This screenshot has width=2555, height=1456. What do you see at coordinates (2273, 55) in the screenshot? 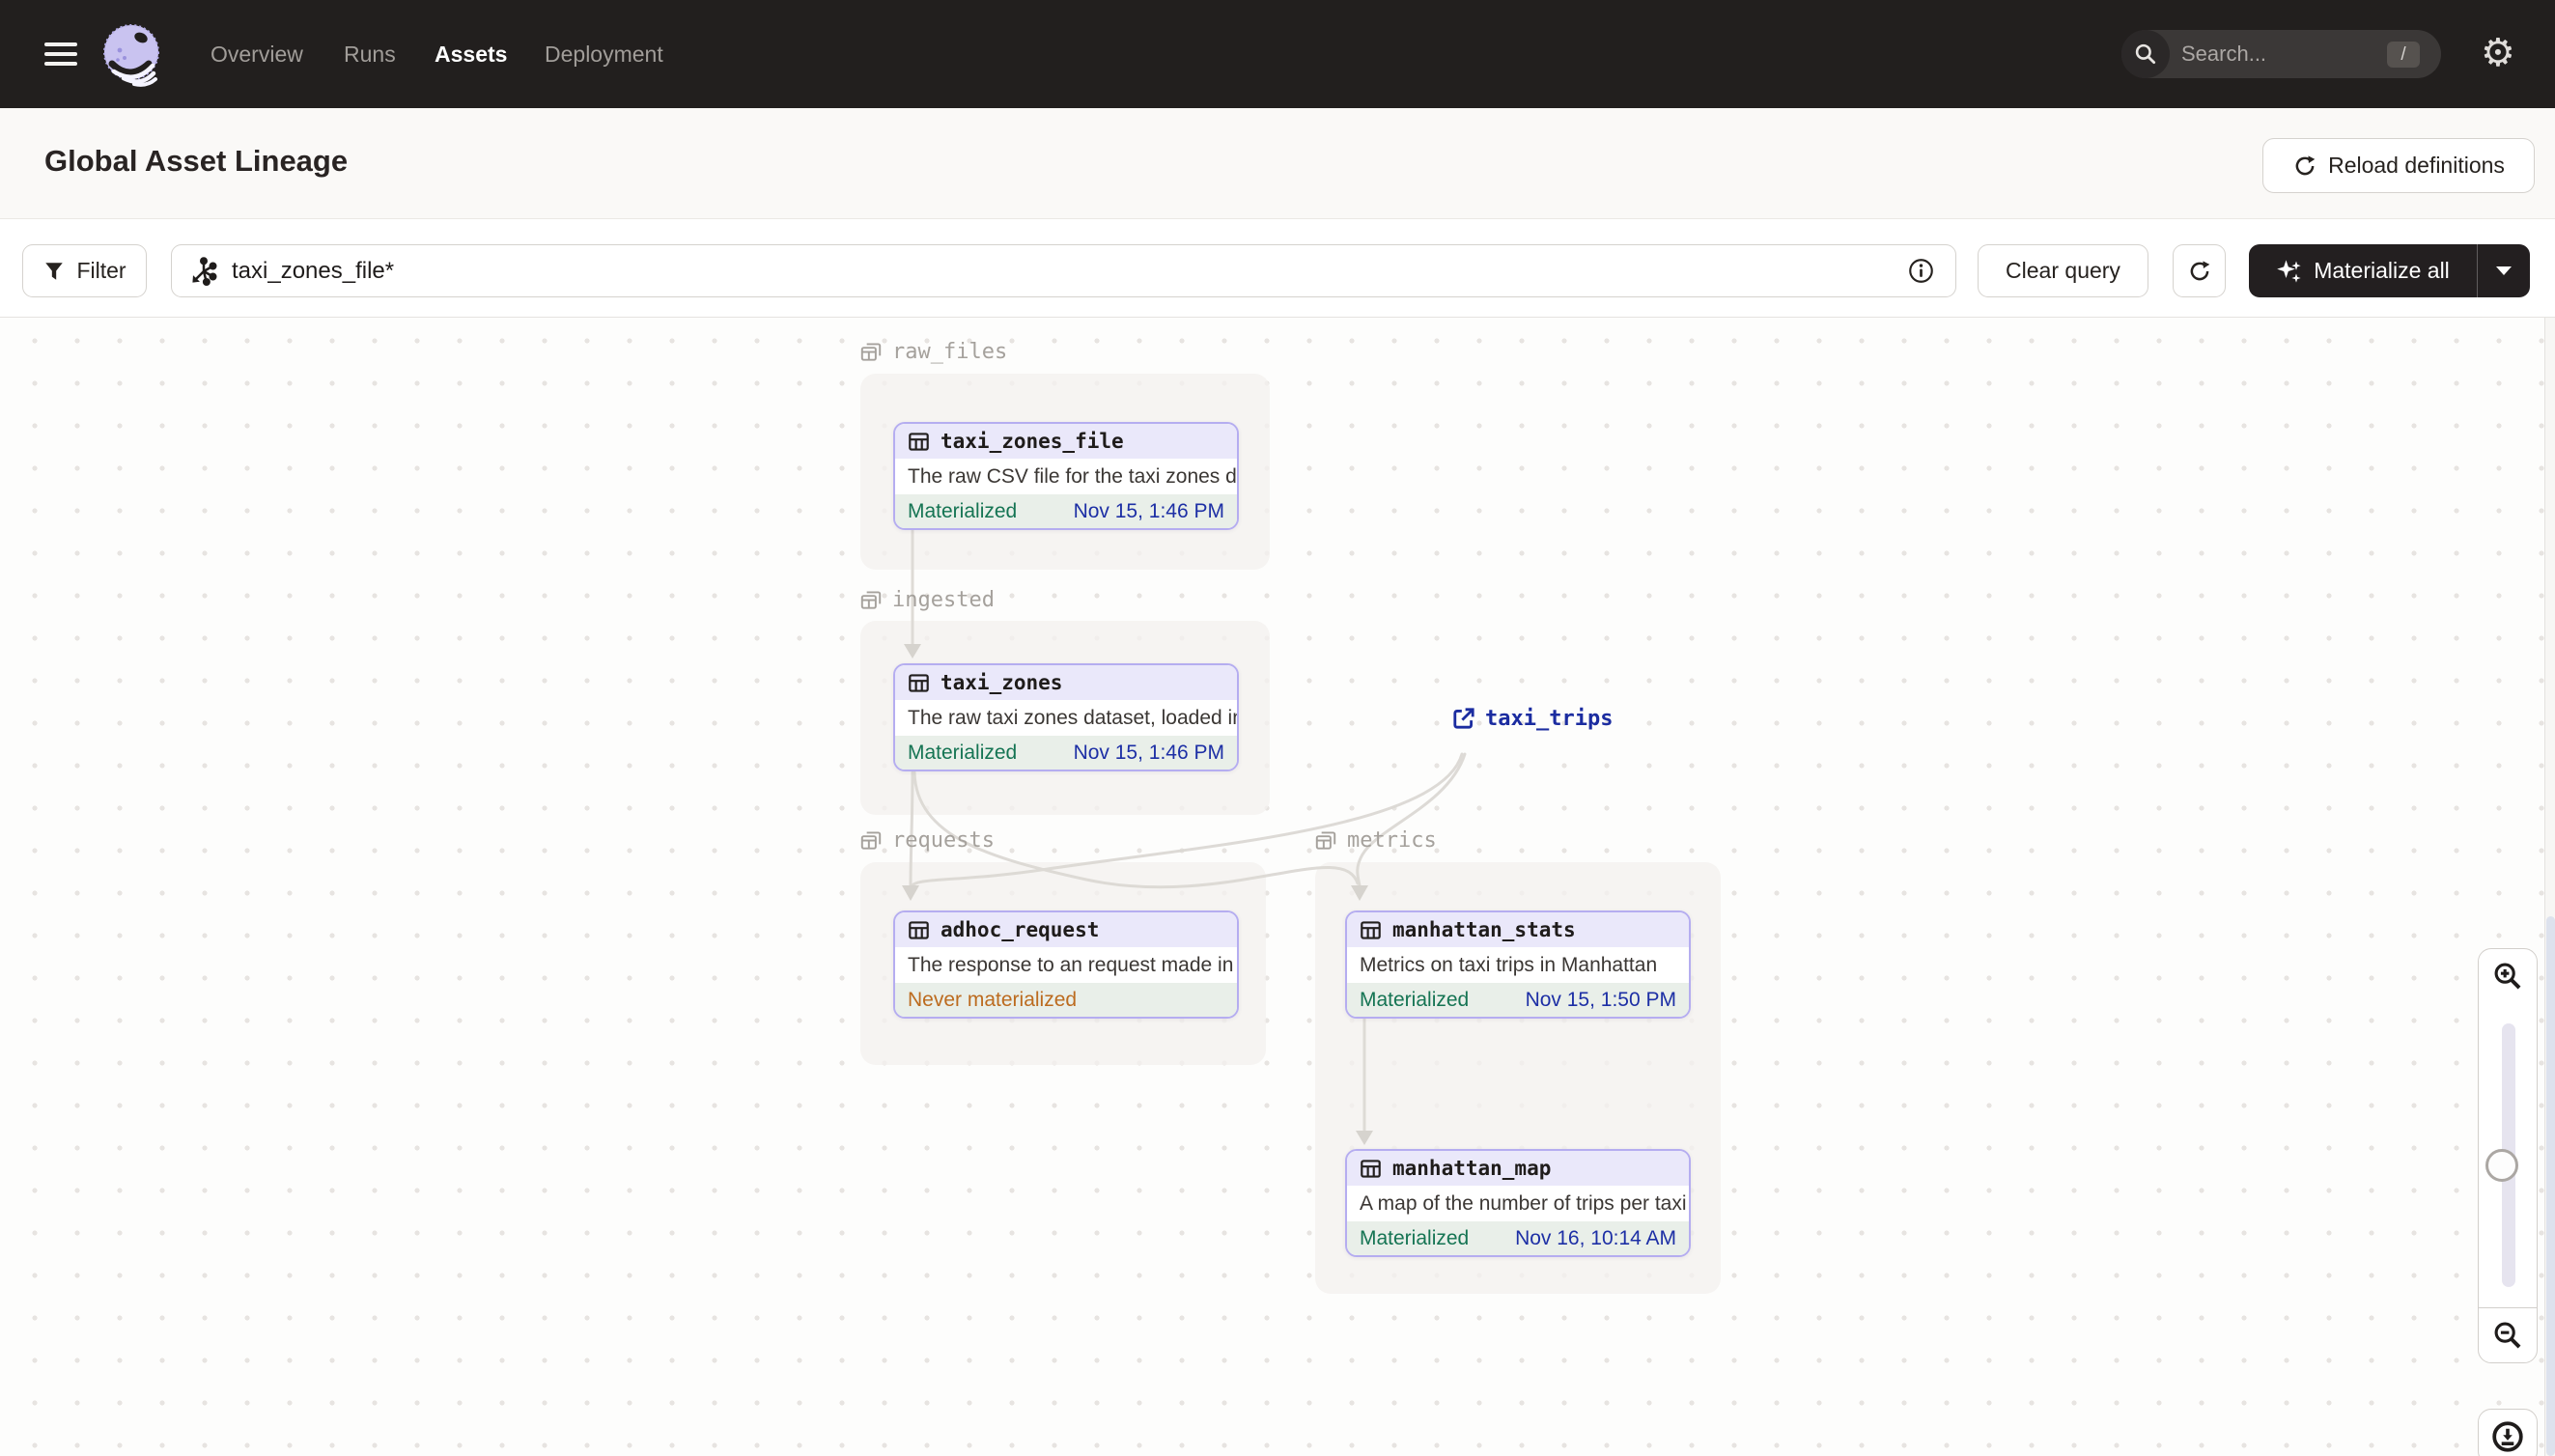
I see `search-input` at bounding box center [2273, 55].